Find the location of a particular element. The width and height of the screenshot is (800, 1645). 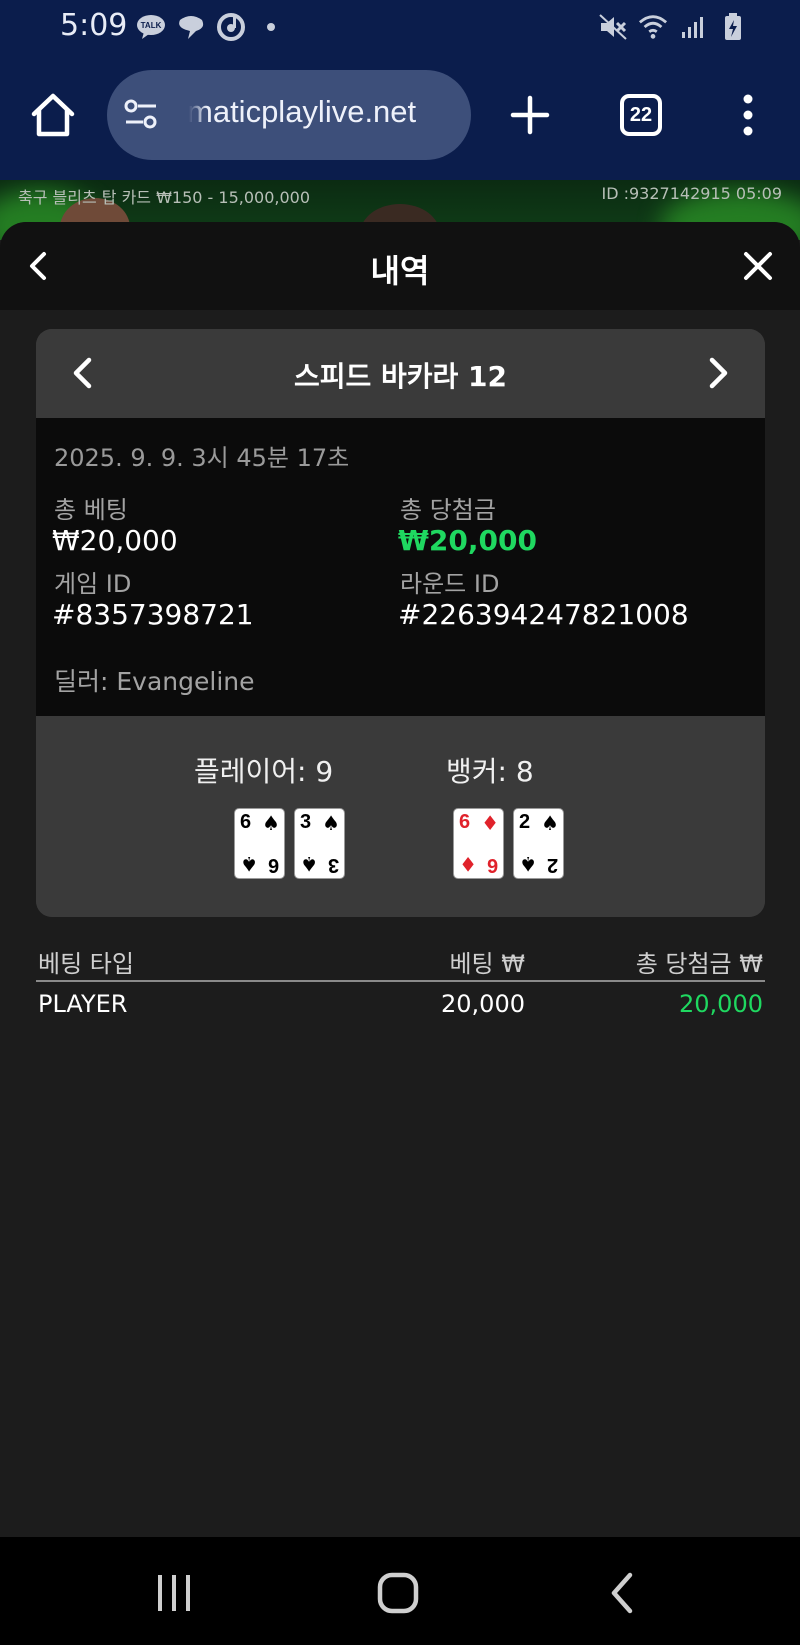

url-text: maticplaylive.net is located at coordinates (302, 111).